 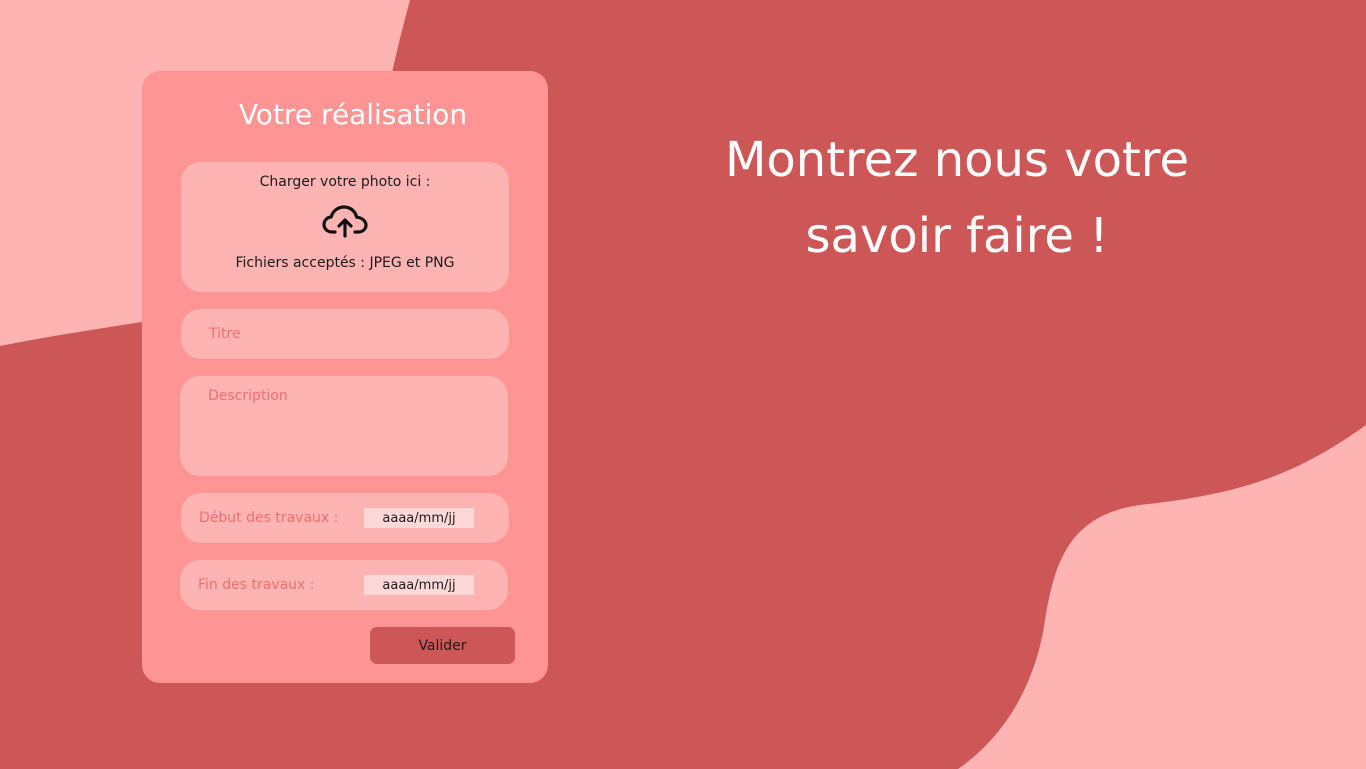 What do you see at coordinates (345, 518) in the screenshot?
I see `debut-travaux-row: Début des travaux :` at bounding box center [345, 518].